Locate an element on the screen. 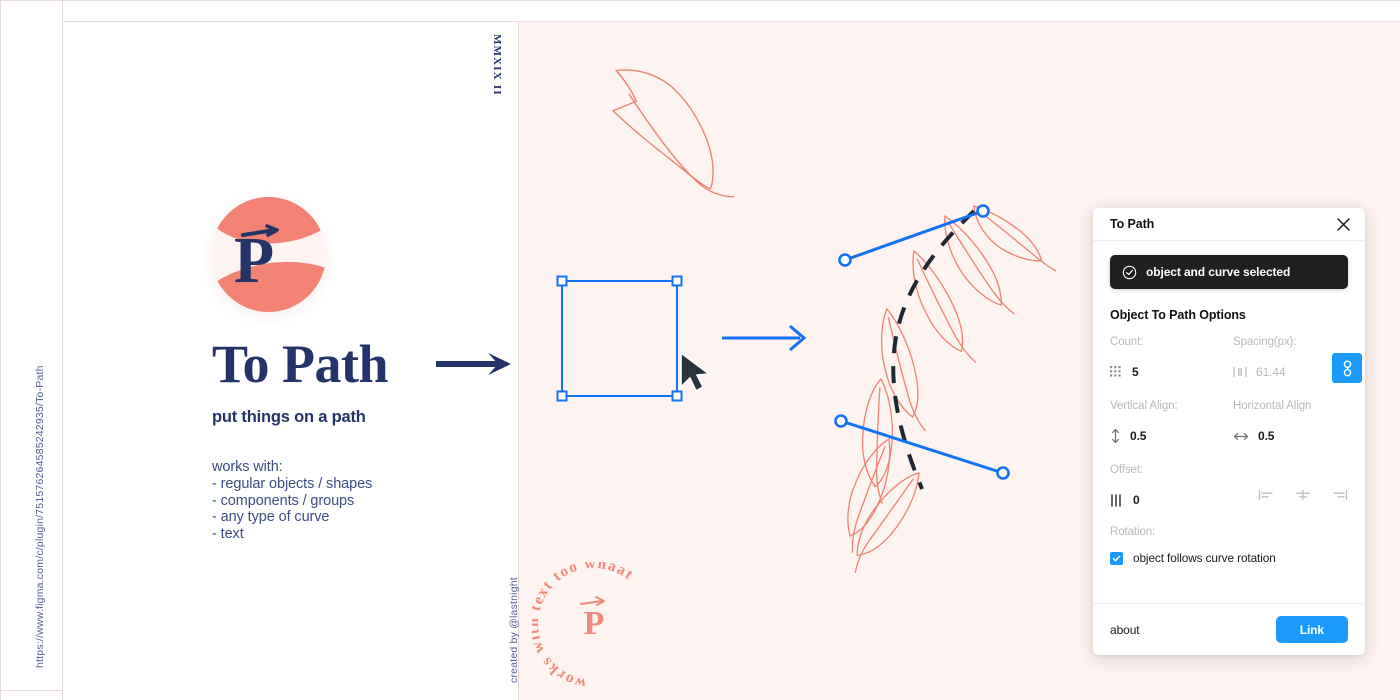 Image resolution: width=1400 pixels, height=700 pixels. works-with-item: - text is located at coordinates (228, 534).